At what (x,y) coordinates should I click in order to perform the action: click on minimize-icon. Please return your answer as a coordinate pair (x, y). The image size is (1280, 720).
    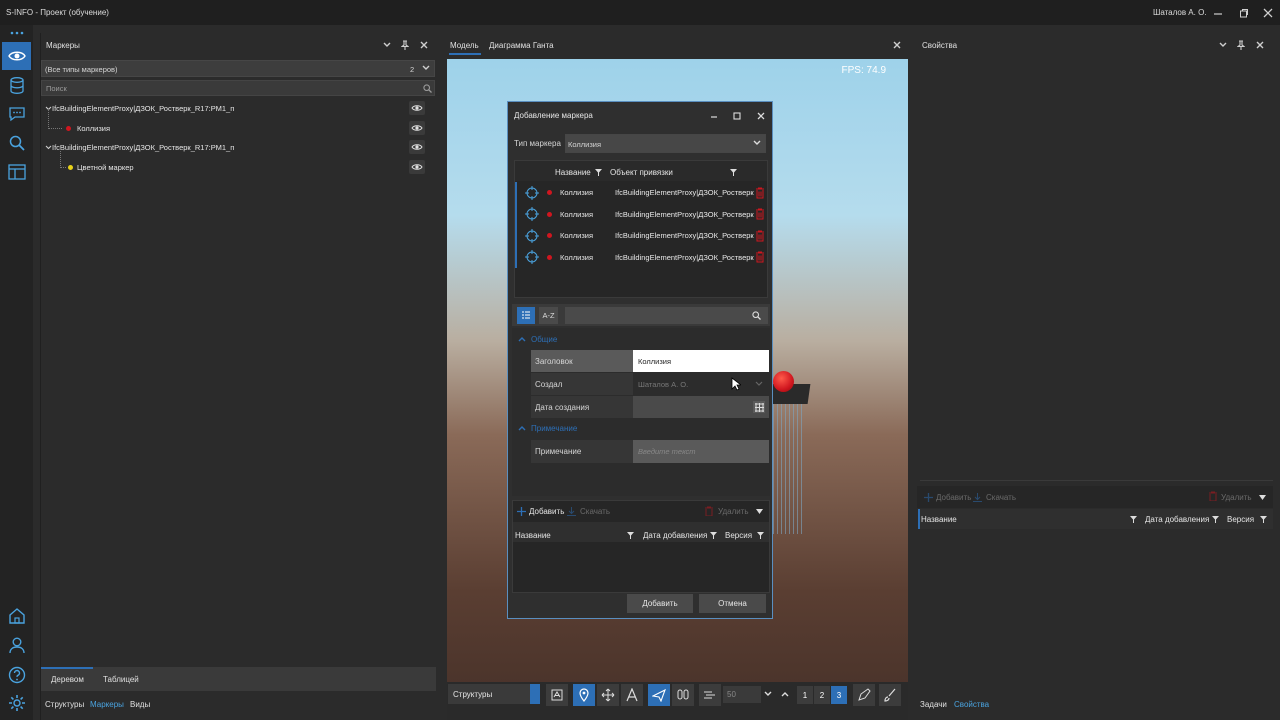
    Looking at the image, I should click on (714, 116).